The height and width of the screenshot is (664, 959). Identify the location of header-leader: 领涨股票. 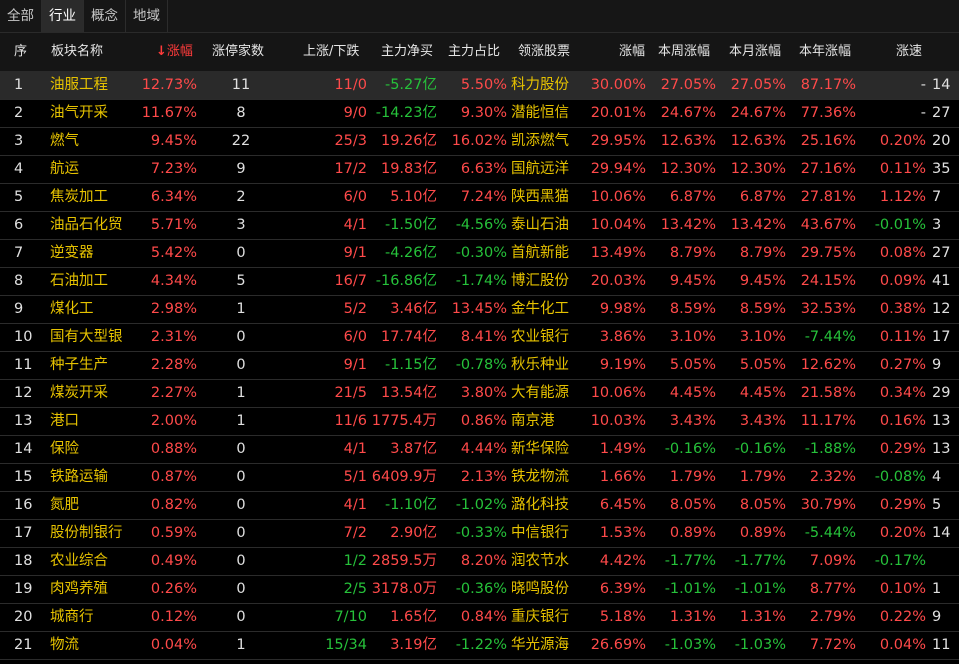
(544, 52).